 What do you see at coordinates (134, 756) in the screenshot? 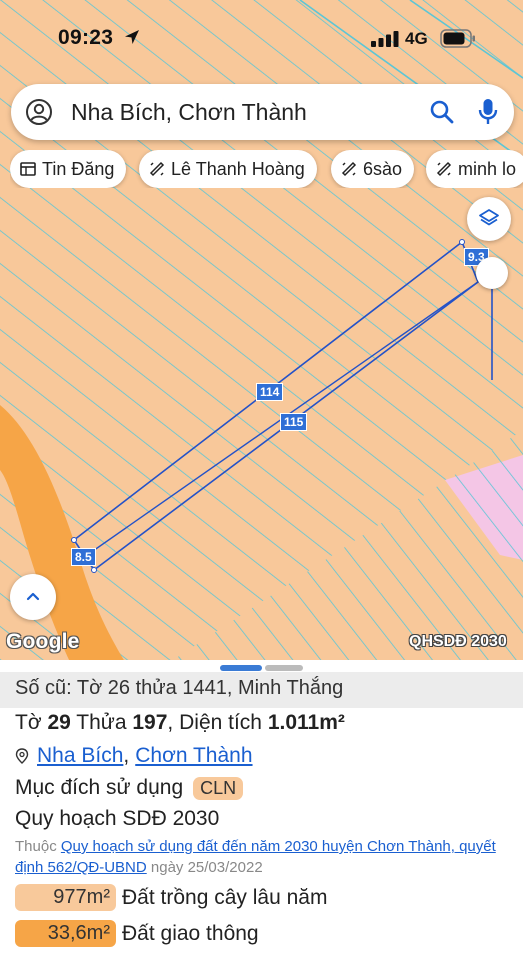
I see `location-row: Nha Bích , Chơn Thành` at bounding box center [134, 756].